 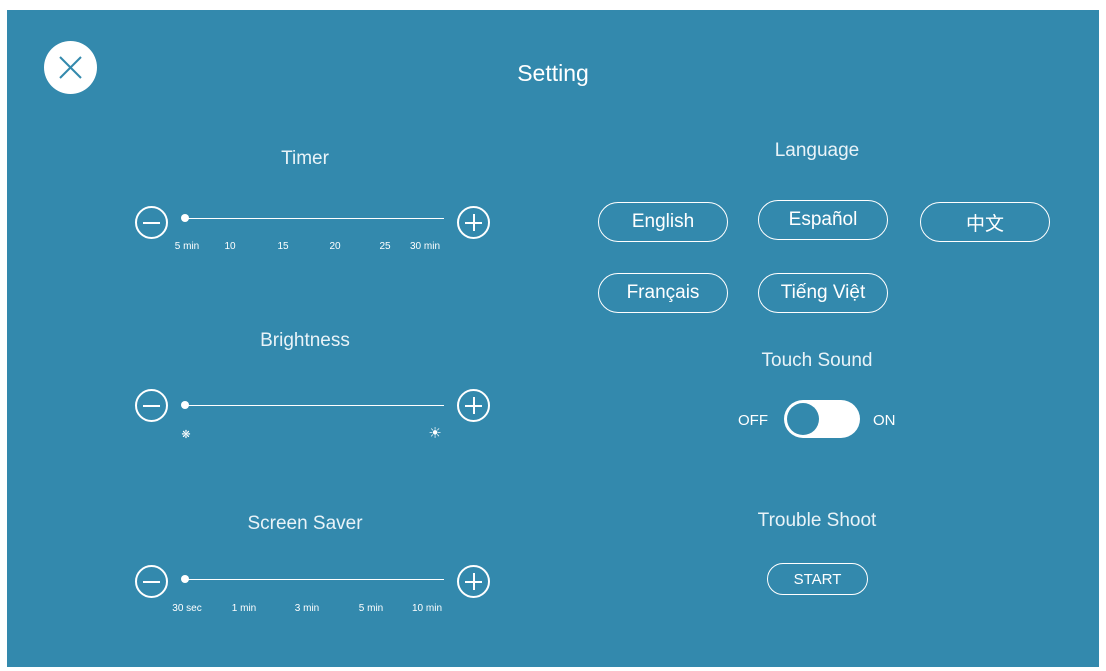 What do you see at coordinates (185, 405) in the screenshot?
I see `brightness-slider-handle` at bounding box center [185, 405].